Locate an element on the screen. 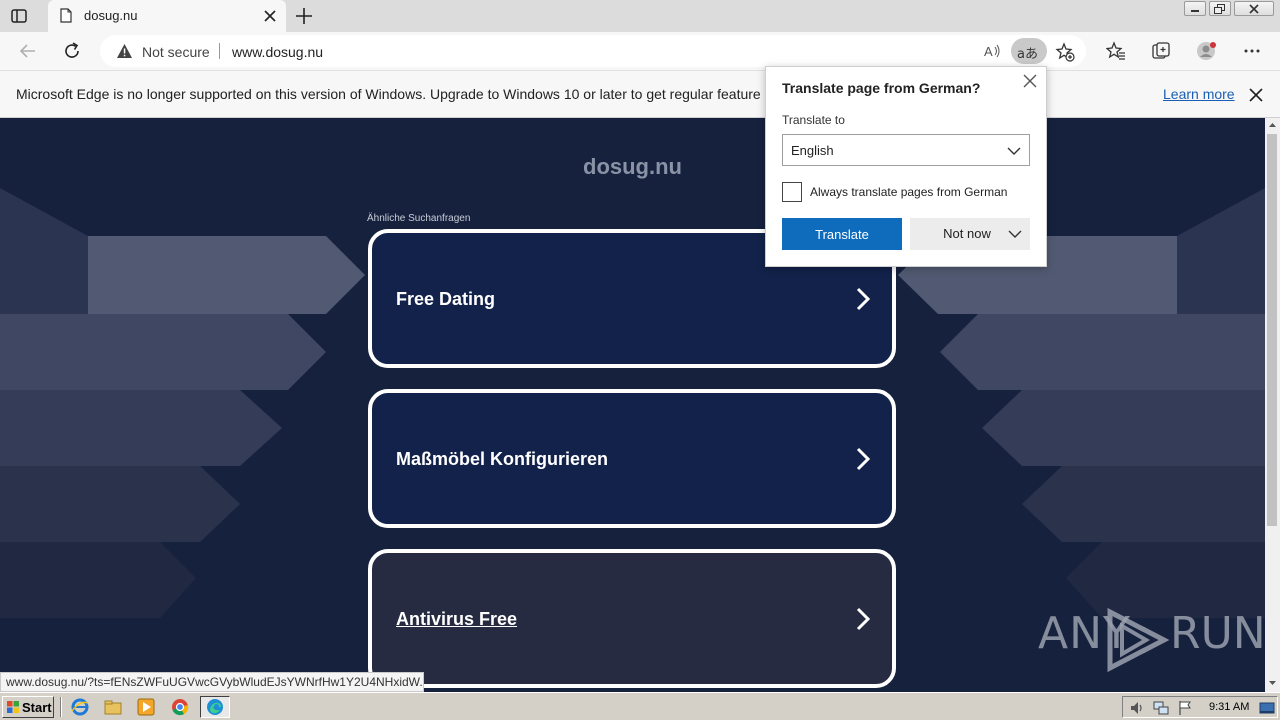 This screenshot has width=1280, height=720. file-explorer-icon is located at coordinates (113, 707).